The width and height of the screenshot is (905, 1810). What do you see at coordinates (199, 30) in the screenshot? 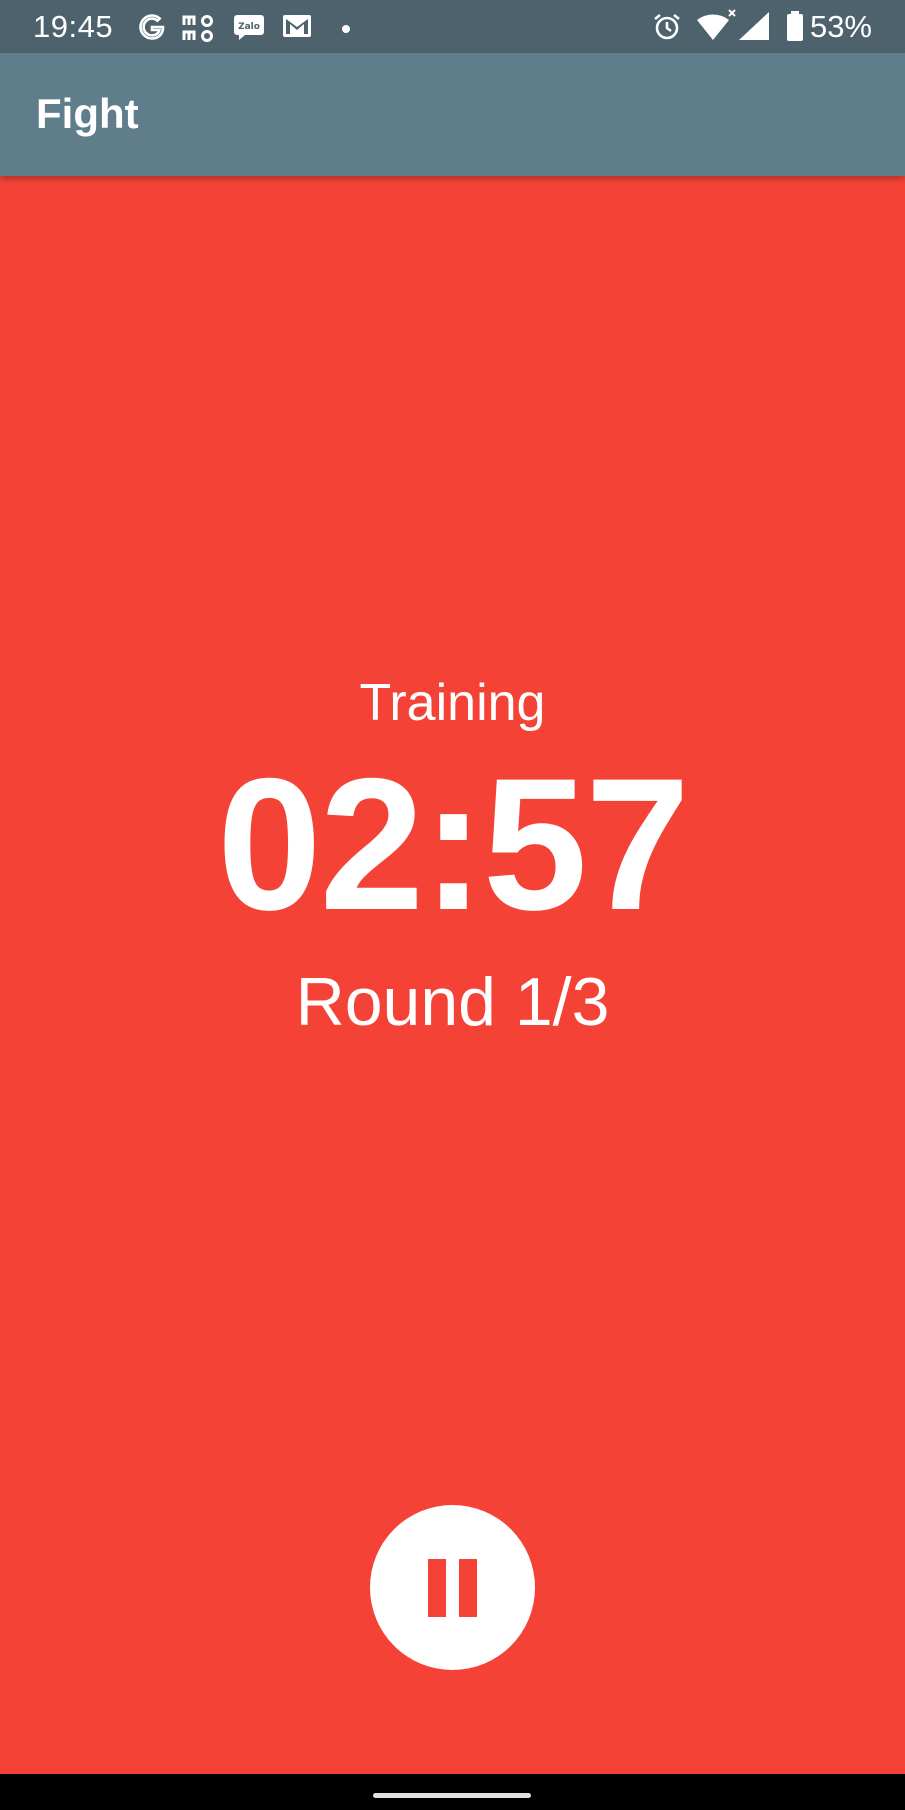
I see `momo-icon` at bounding box center [199, 30].